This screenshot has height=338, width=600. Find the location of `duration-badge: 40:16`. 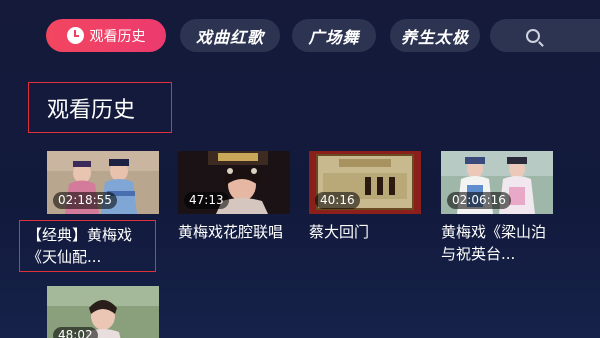

duration-badge: 40:16 is located at coordinates (337, 200).